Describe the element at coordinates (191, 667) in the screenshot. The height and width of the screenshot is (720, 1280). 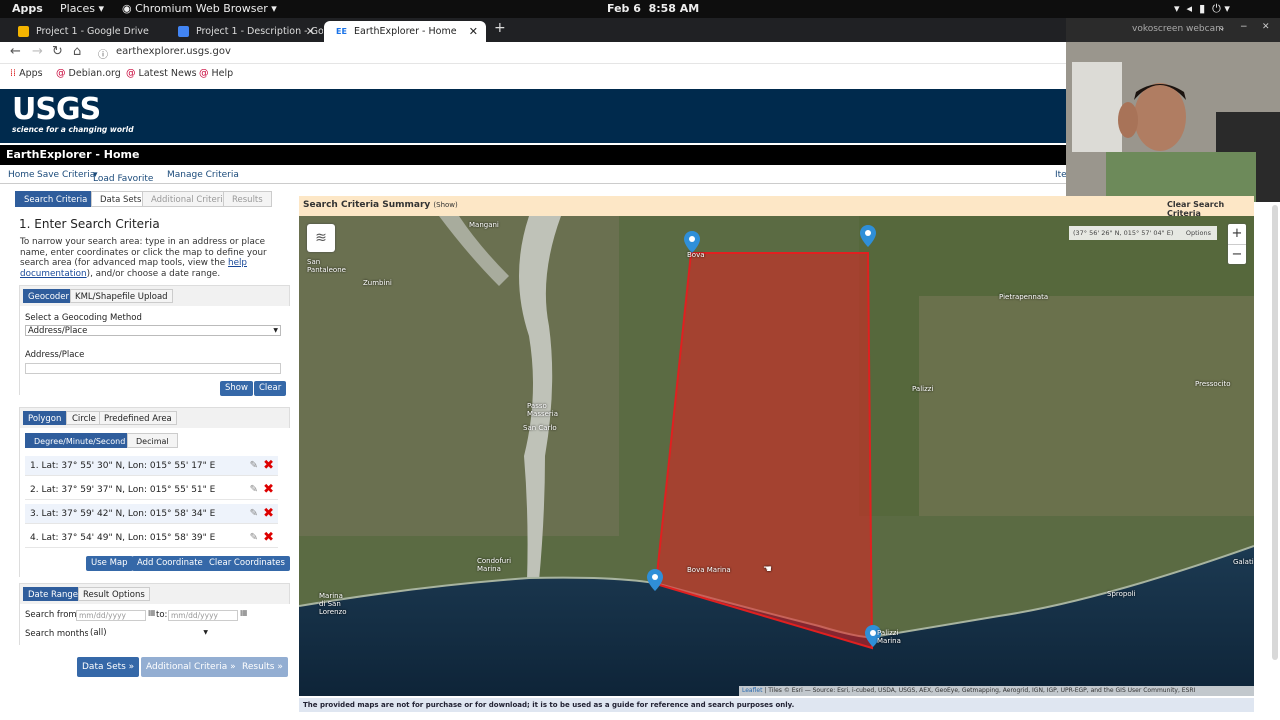
I see `additional-criteria-next-button: Additional Criteria »` at that location.